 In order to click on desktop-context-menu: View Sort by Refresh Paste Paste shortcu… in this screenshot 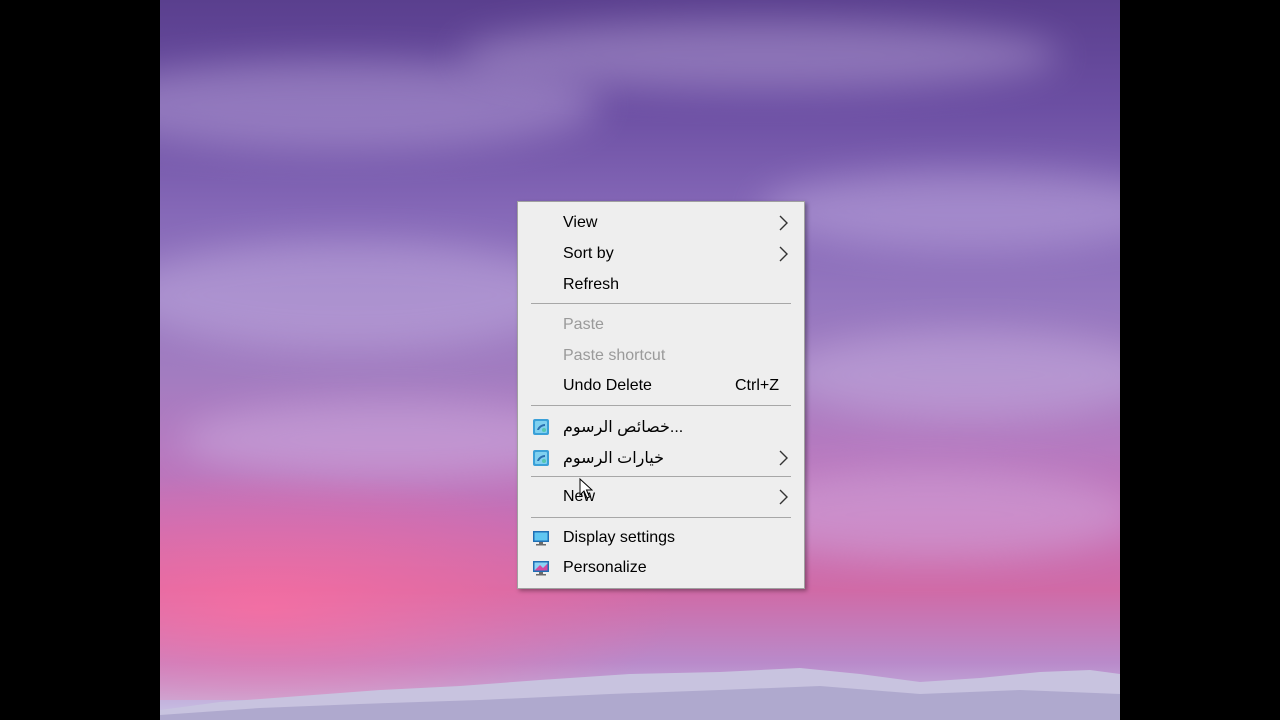, I will do `click(661, 395)`.